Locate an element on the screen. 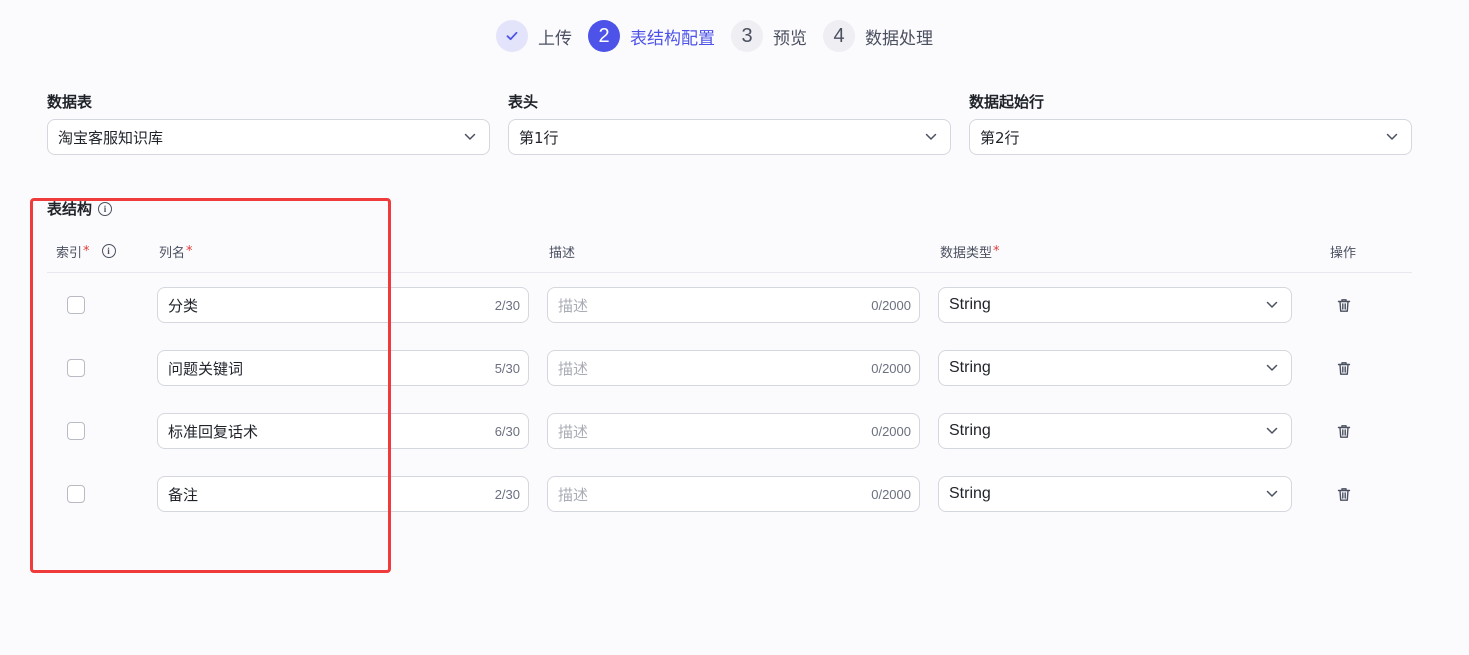  start-row-field: 数据起始行 第2行 is located at coordinates (1190, 123).